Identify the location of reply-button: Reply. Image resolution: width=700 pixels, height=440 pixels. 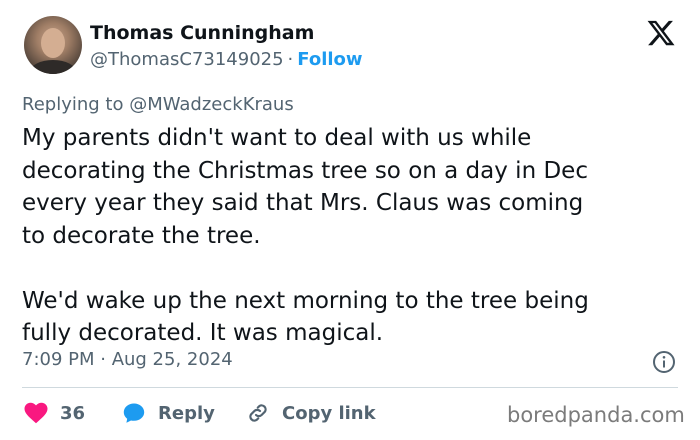
(168, 413).